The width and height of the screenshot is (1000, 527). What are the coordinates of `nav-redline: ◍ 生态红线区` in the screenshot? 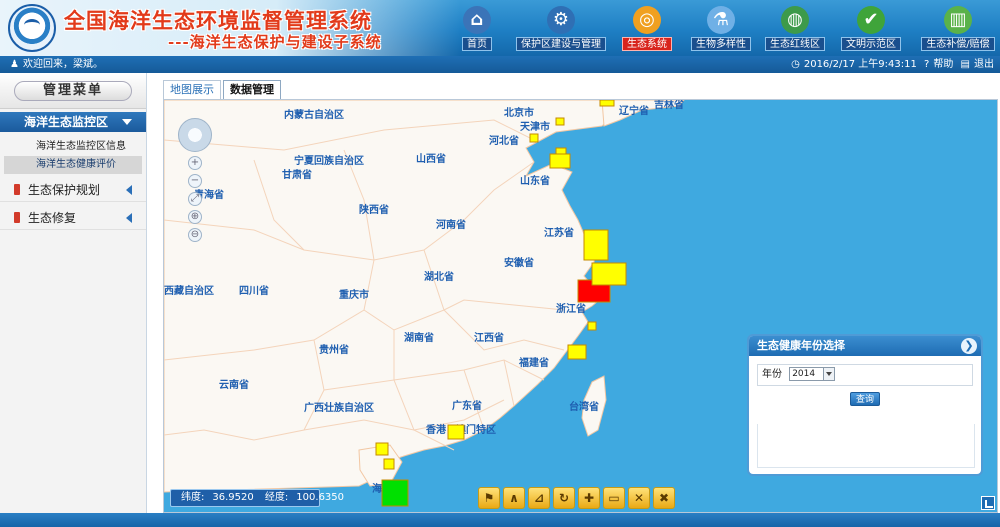 It's located at (795, 30).